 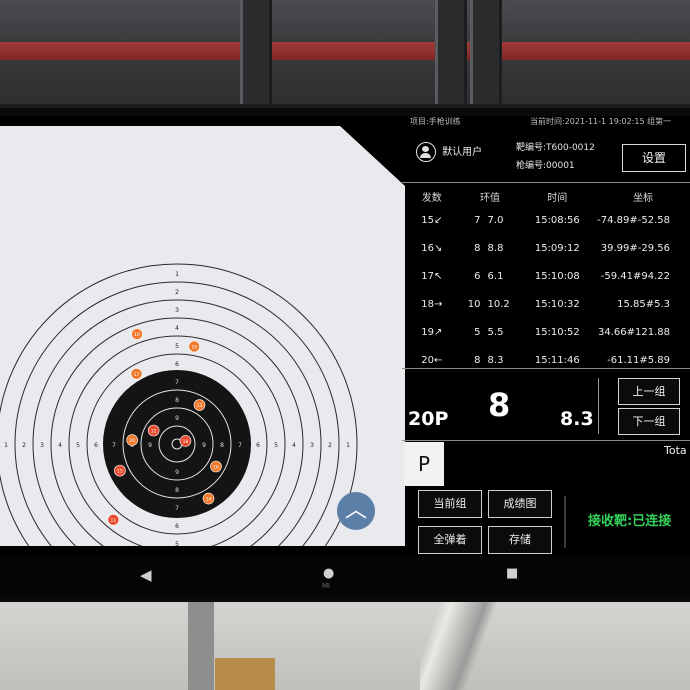 I want to click on shot-label: 17, so click(x=137, y=375).